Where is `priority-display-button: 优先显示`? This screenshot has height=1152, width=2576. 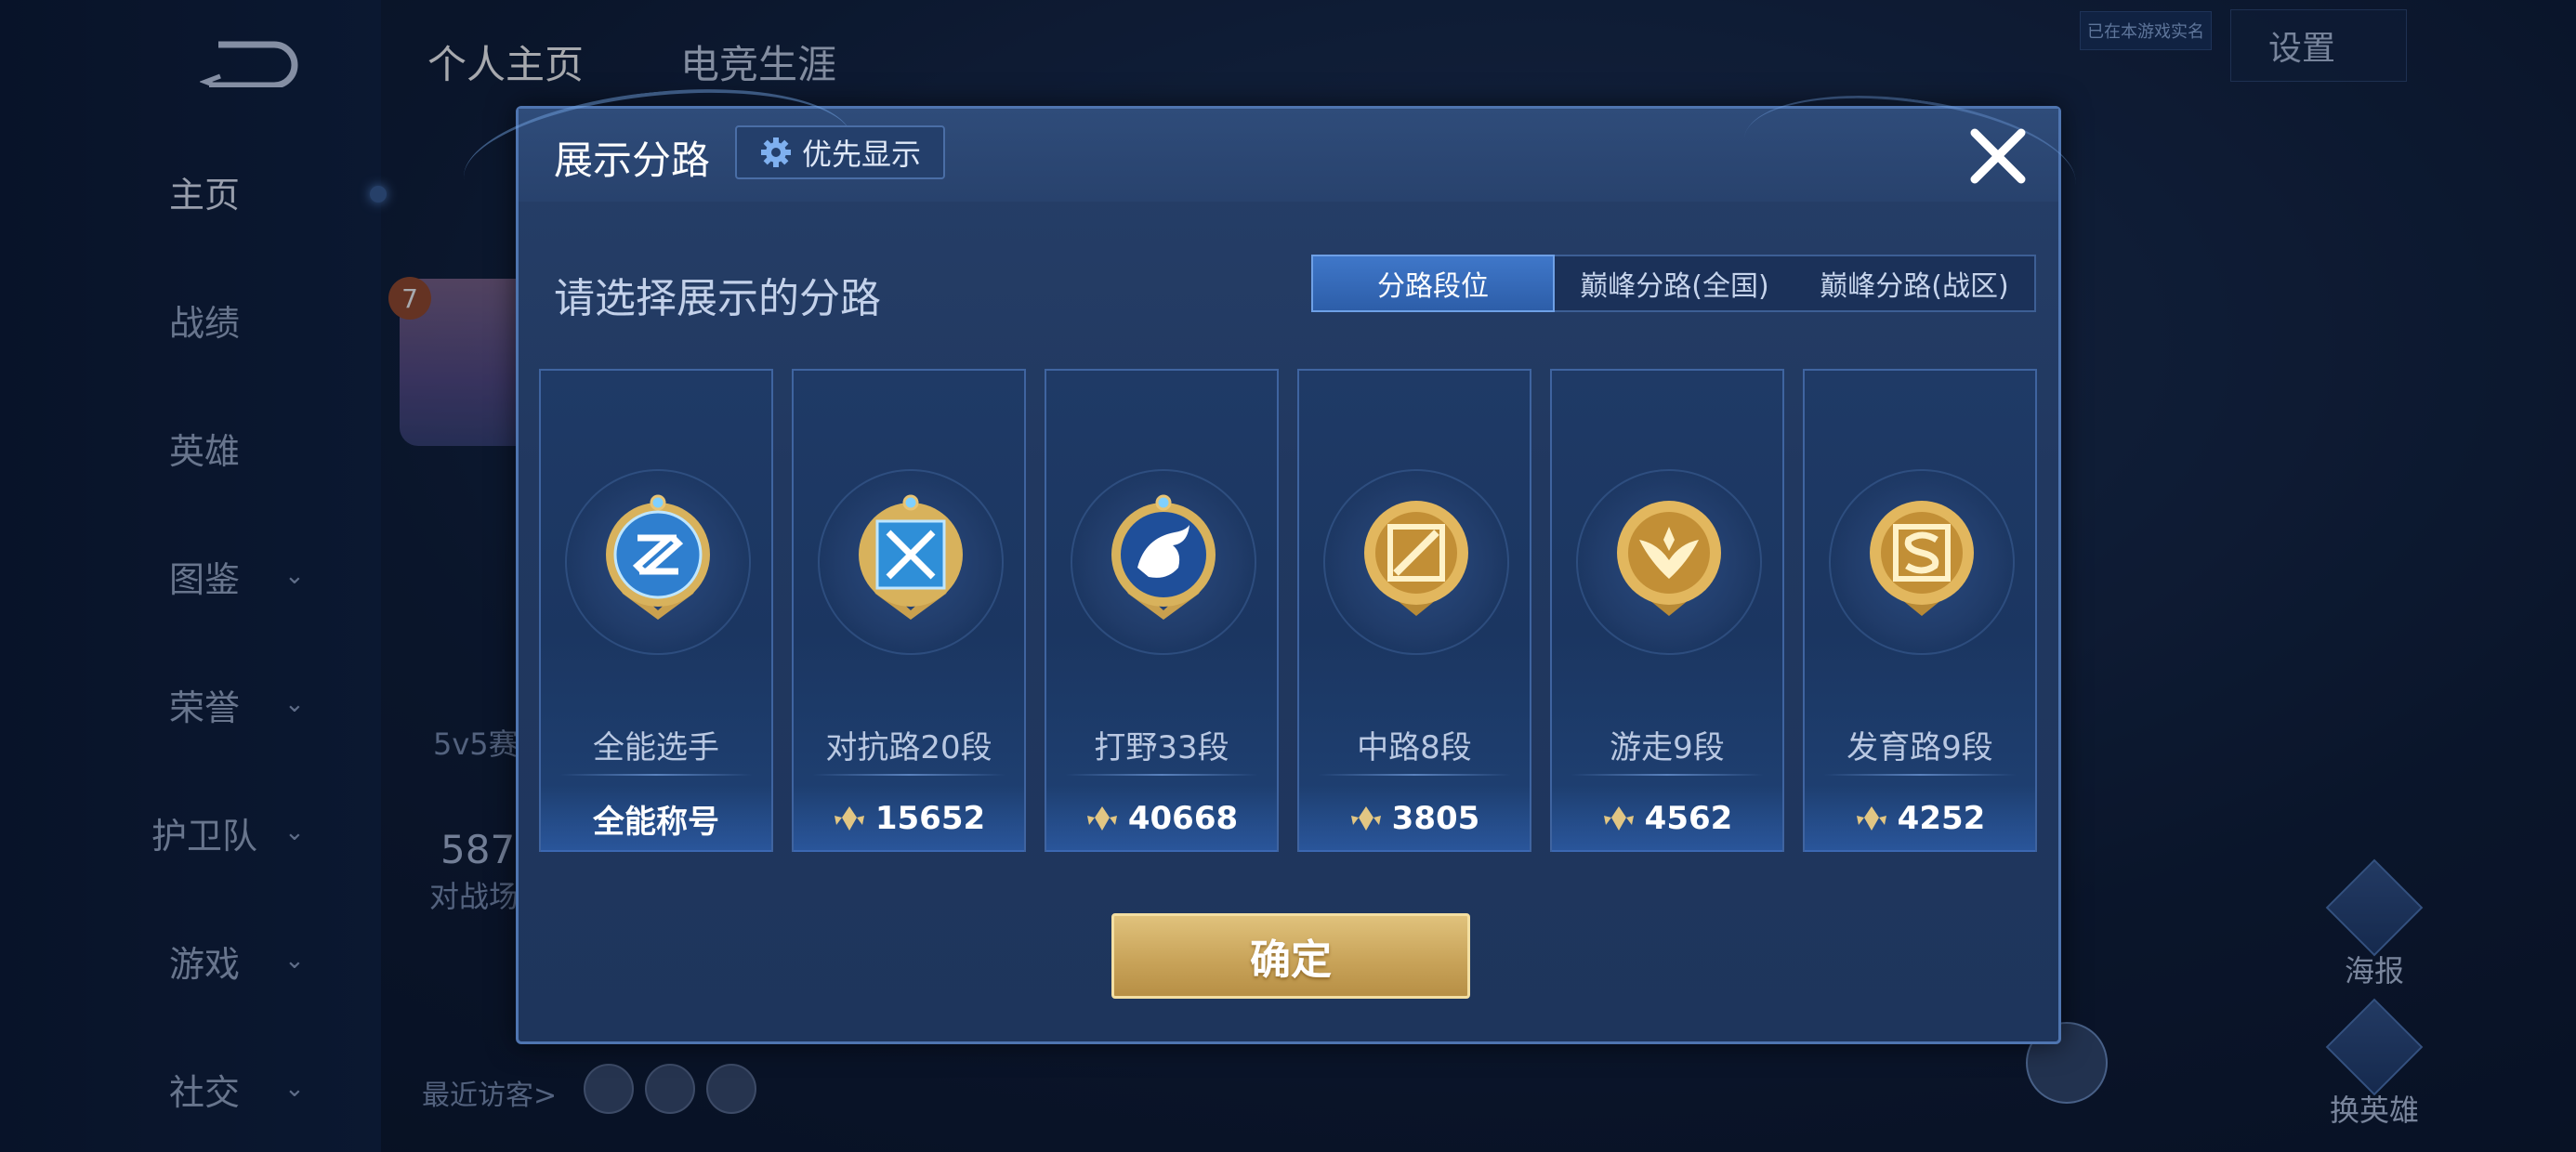 priority-display-button: 优先显示 is located at coordinates (840, 152).